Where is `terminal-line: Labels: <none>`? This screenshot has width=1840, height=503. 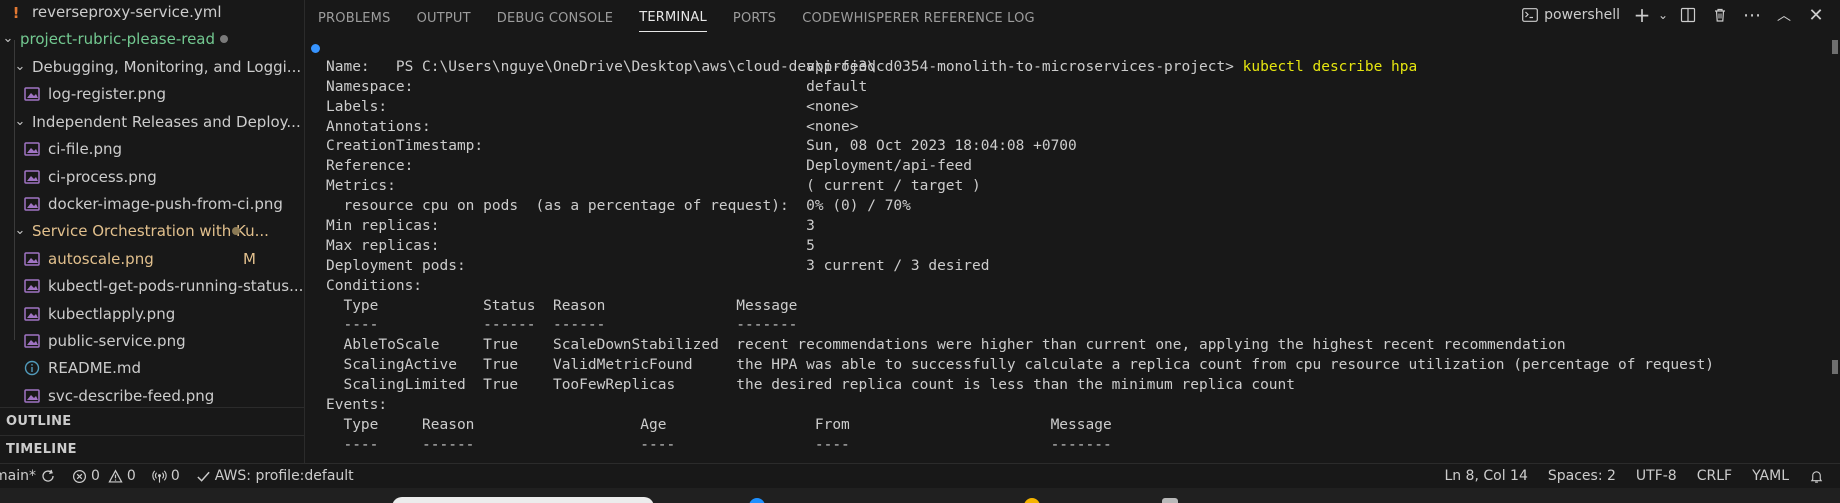 terminal-line: Labels: <none> is located at coordinates (592, 106).